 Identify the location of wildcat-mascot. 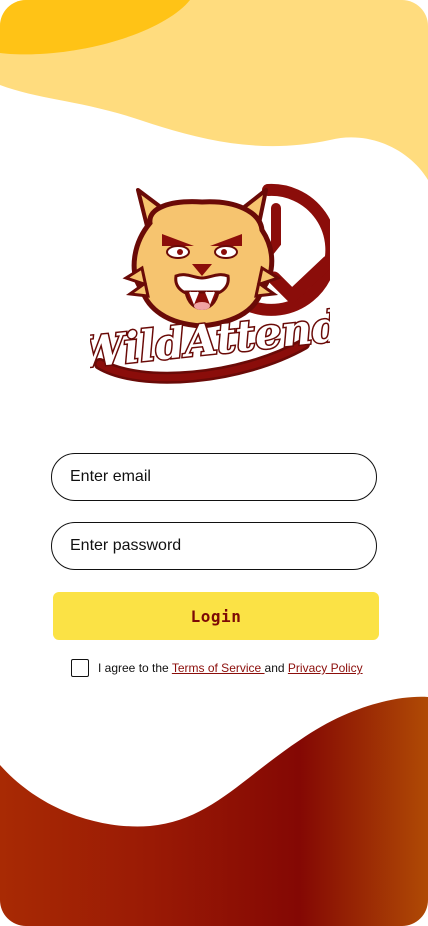
(202, 258).